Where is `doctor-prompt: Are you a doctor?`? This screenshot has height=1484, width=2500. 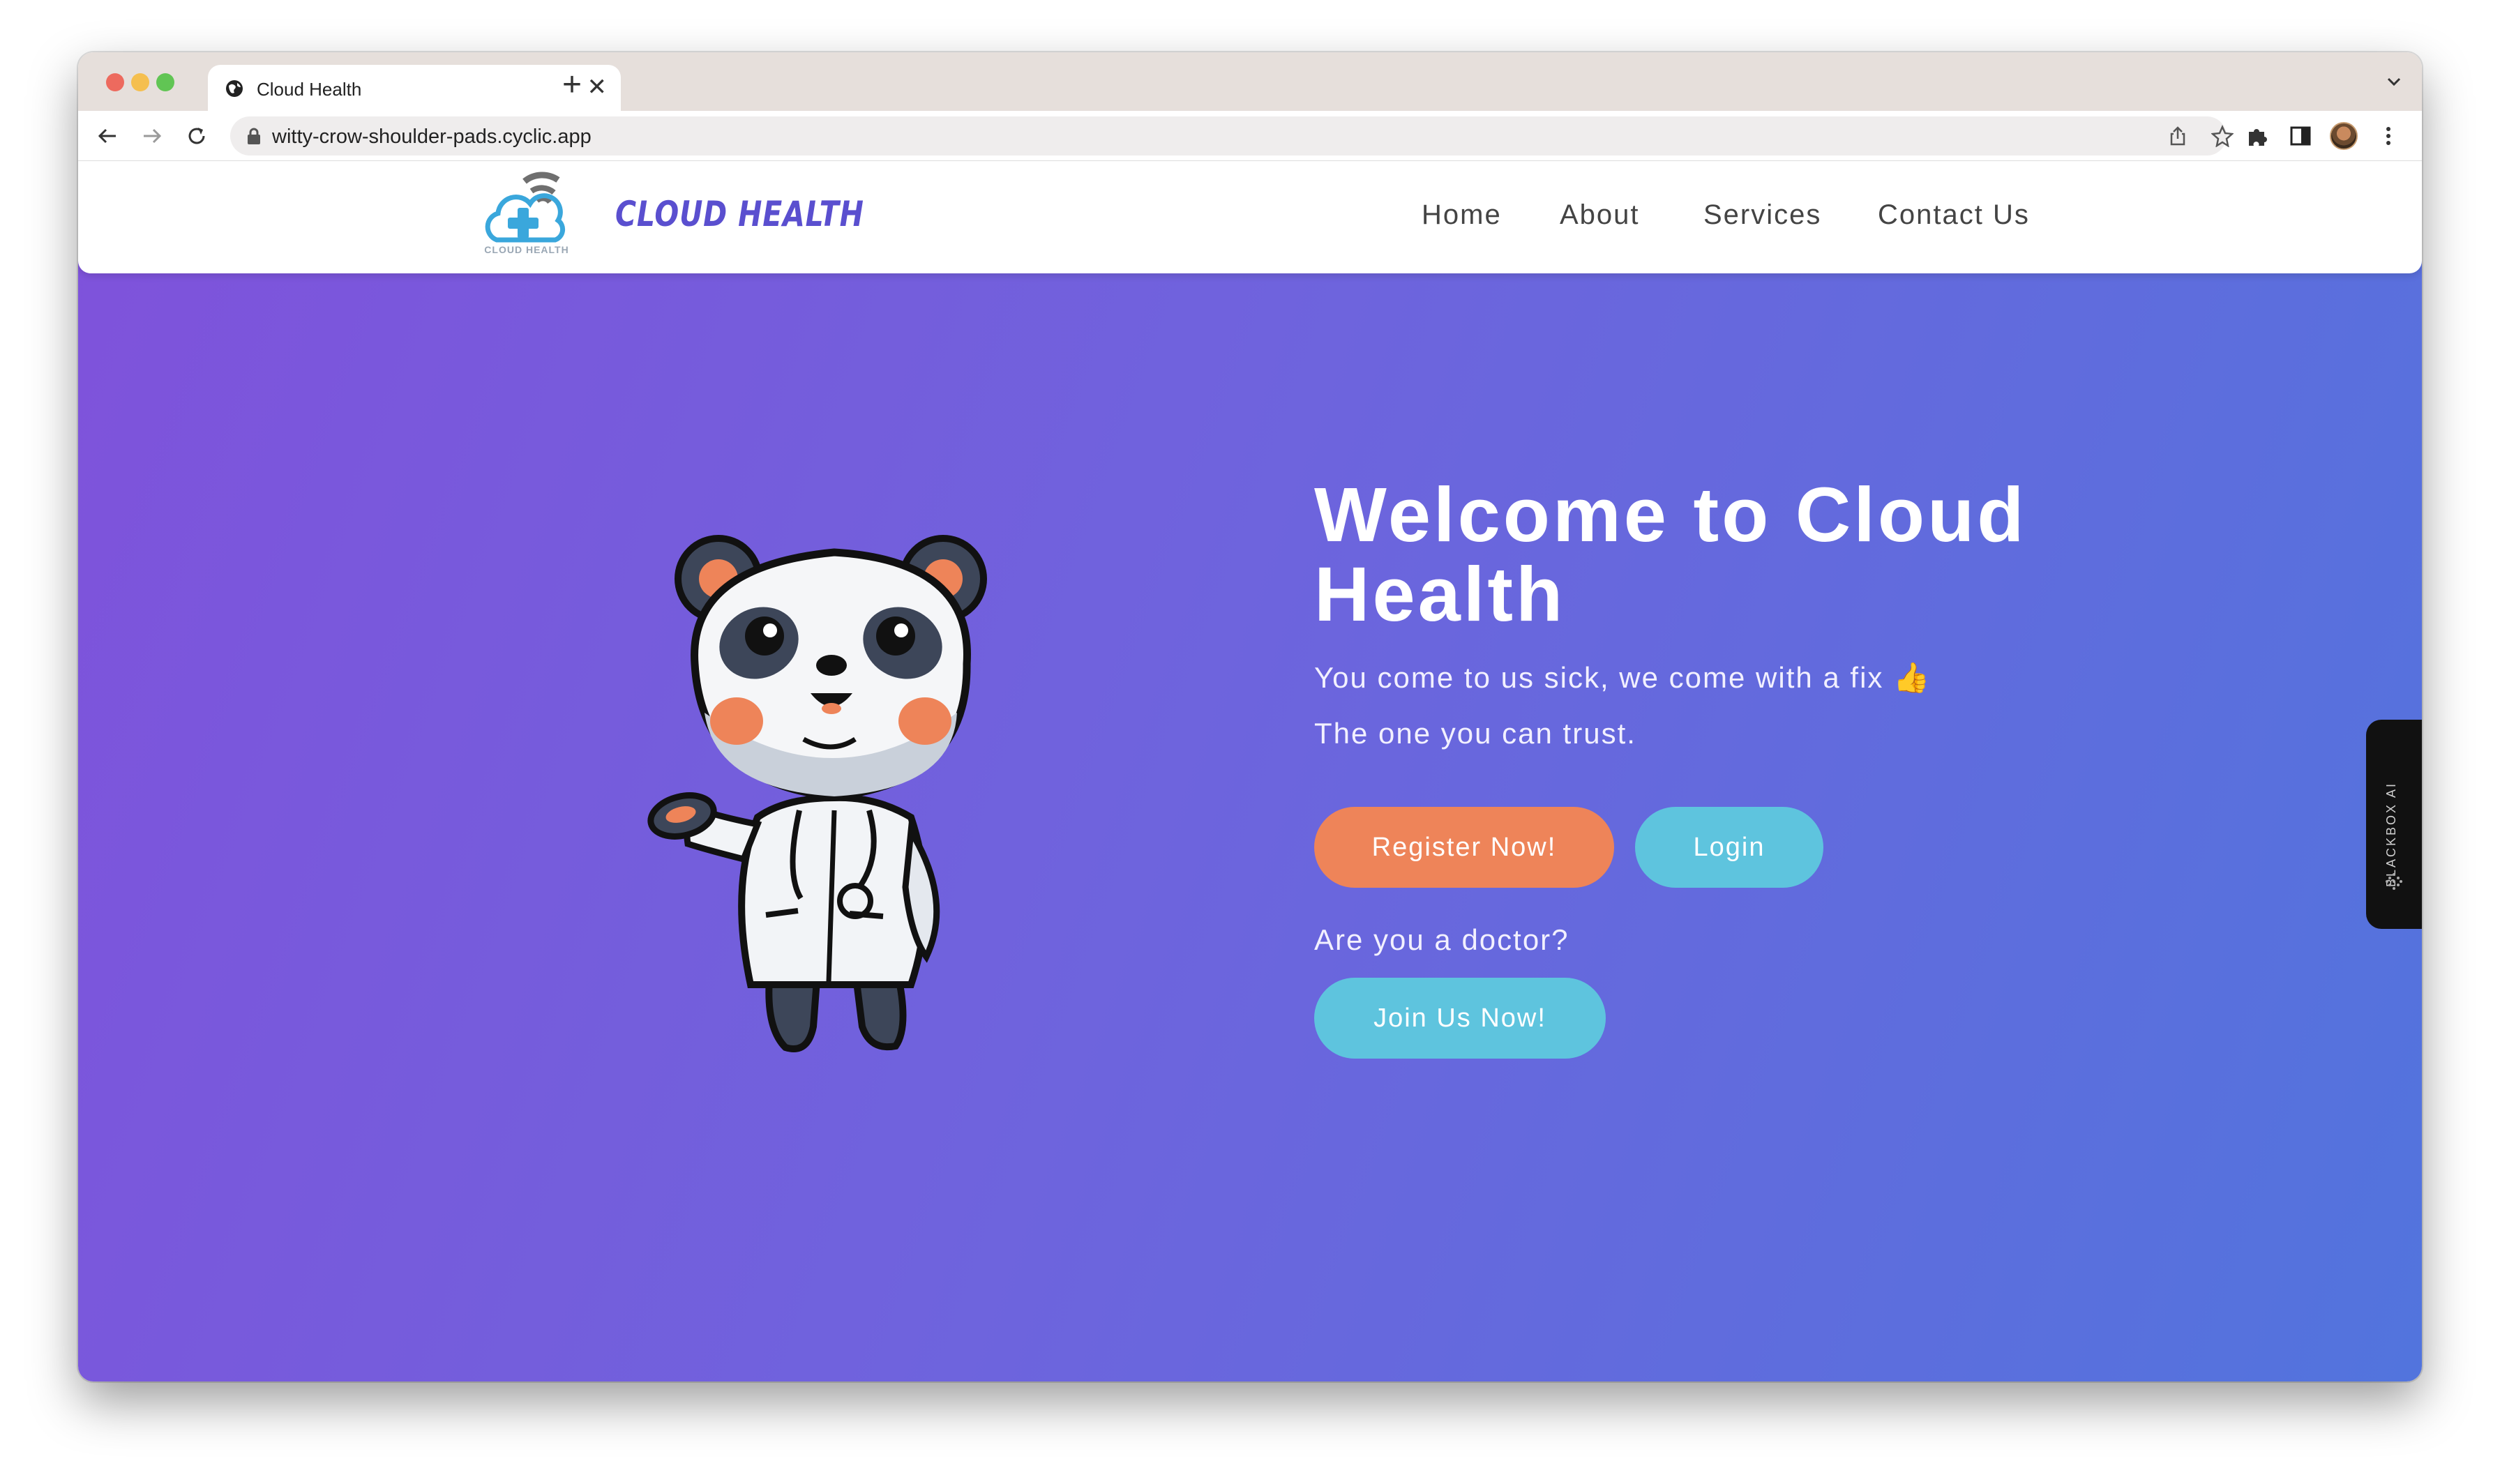 doctor-prompt: Are you a doctor? is located at coordinates (1441, 939).